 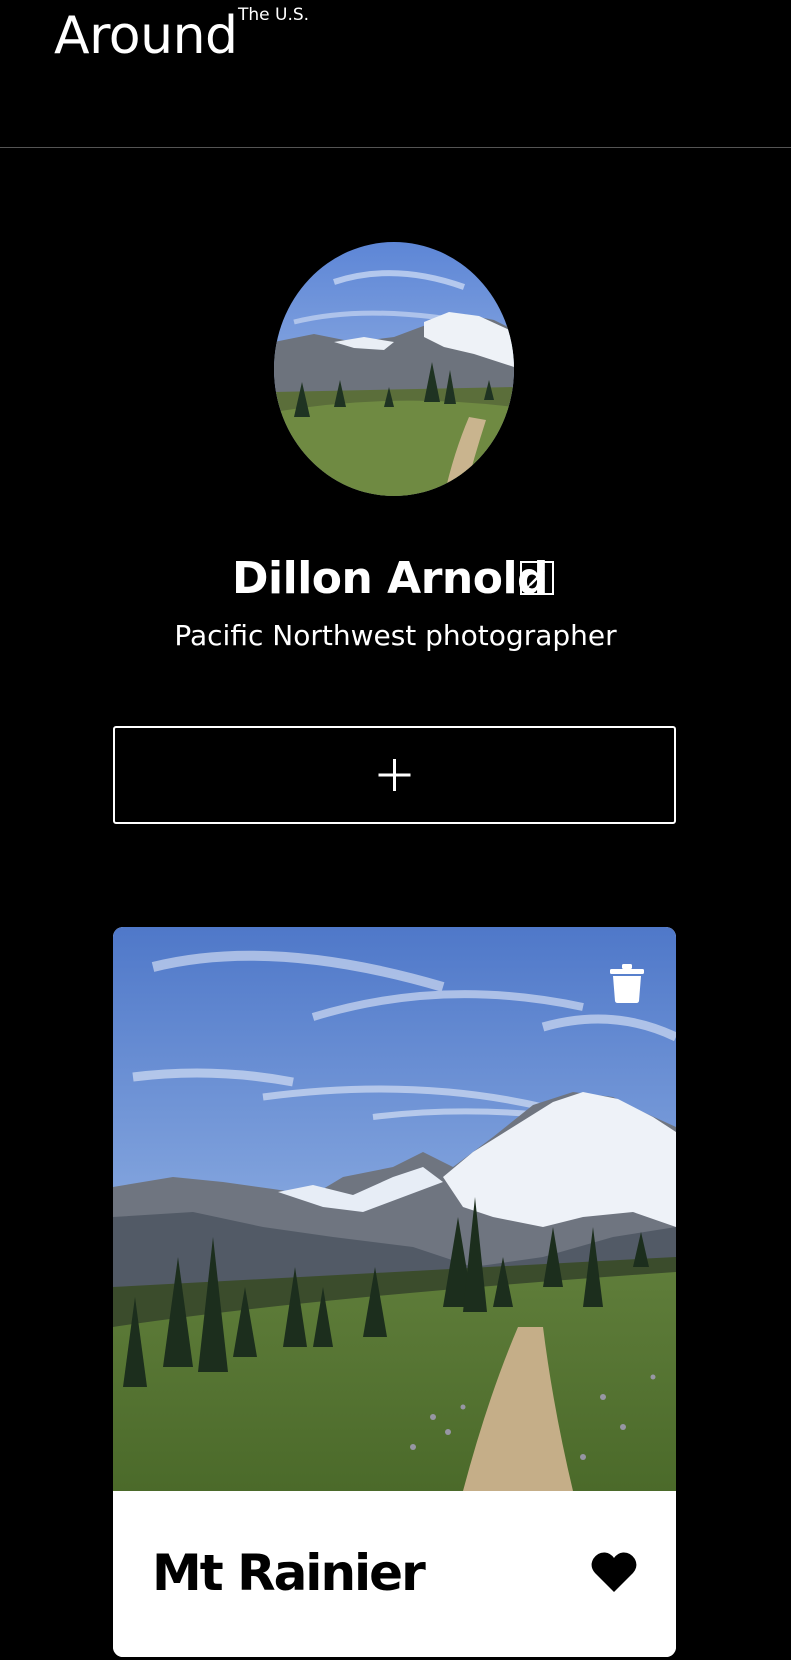 I want to click on plus-icon, so click(x=394, y=775).